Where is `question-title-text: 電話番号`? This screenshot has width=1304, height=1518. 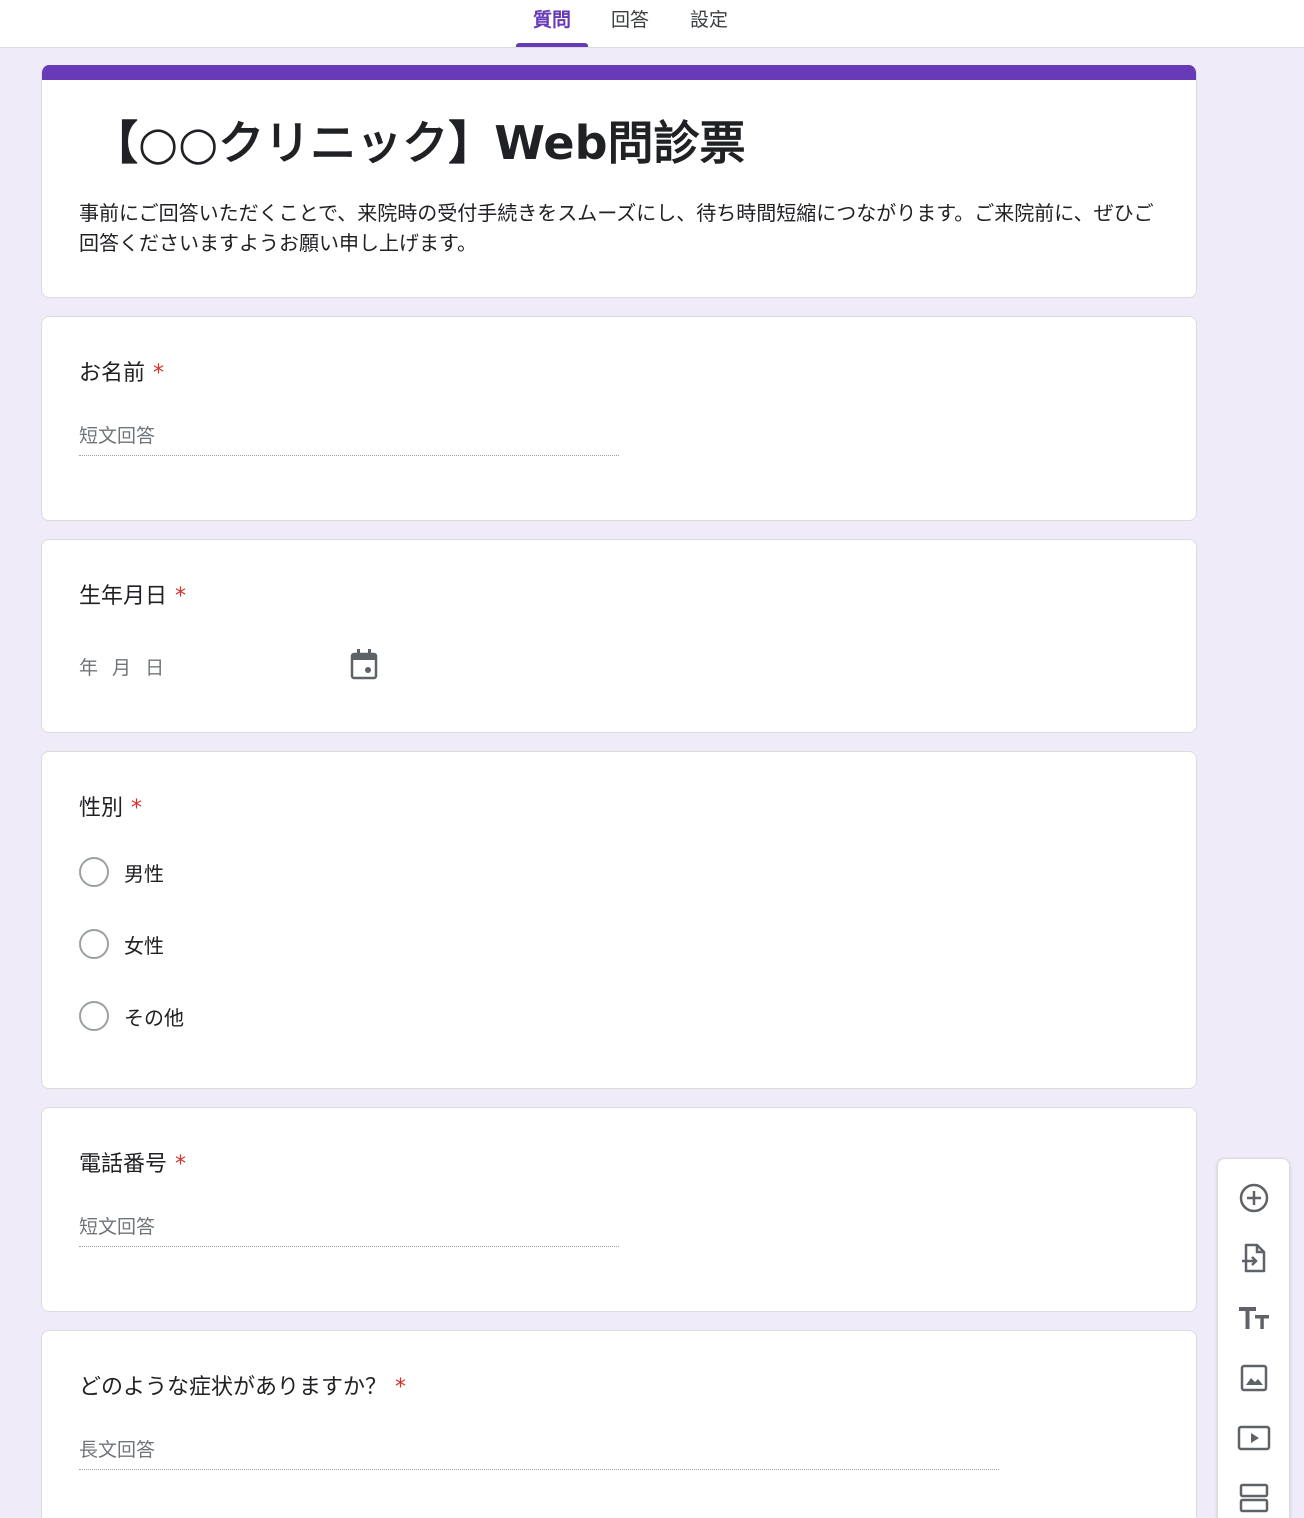 question-title-text: 電話番号 is located at coordinates (123, 1164).